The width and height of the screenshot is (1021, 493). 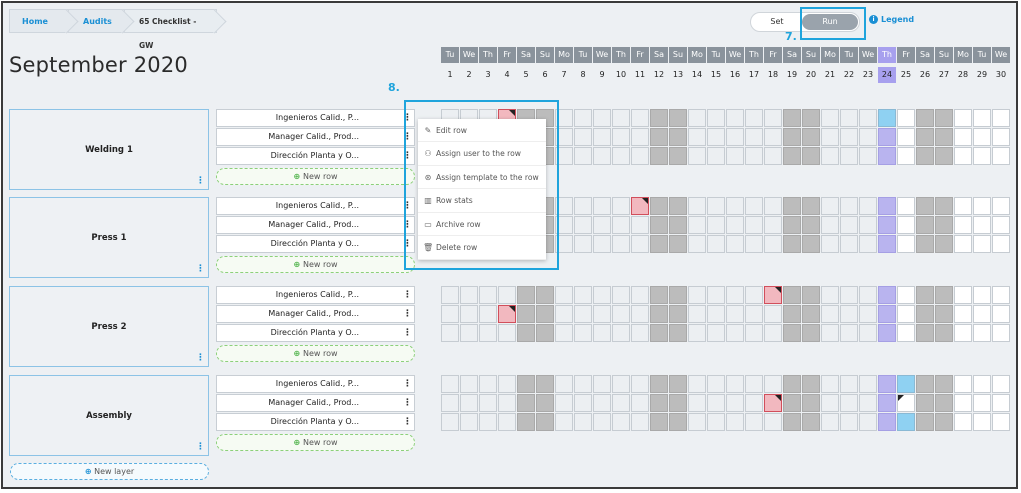 I want to click on mode-set-option: Set, so click(x=777, y=22).